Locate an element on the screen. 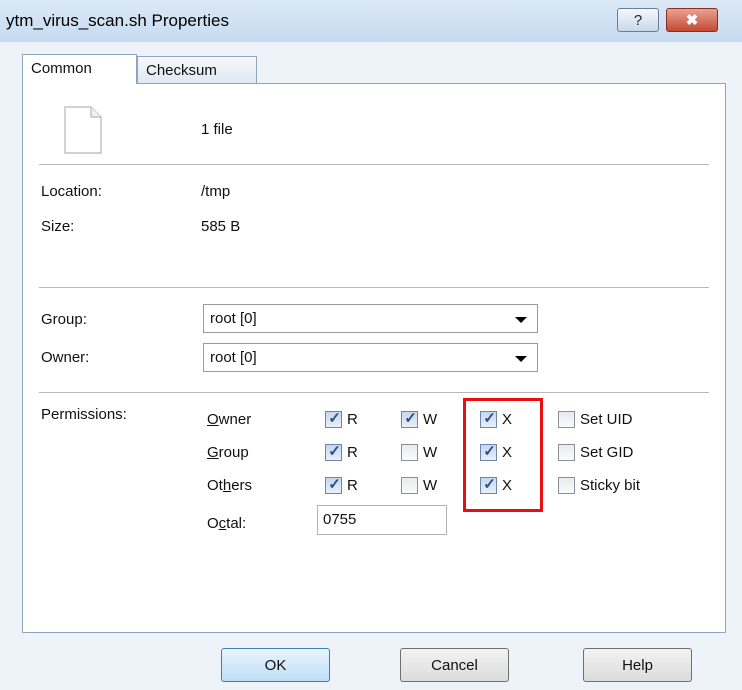 This screenshot has height=690, width=742. set-gid-checkbox is located at coordinates (566, 452).